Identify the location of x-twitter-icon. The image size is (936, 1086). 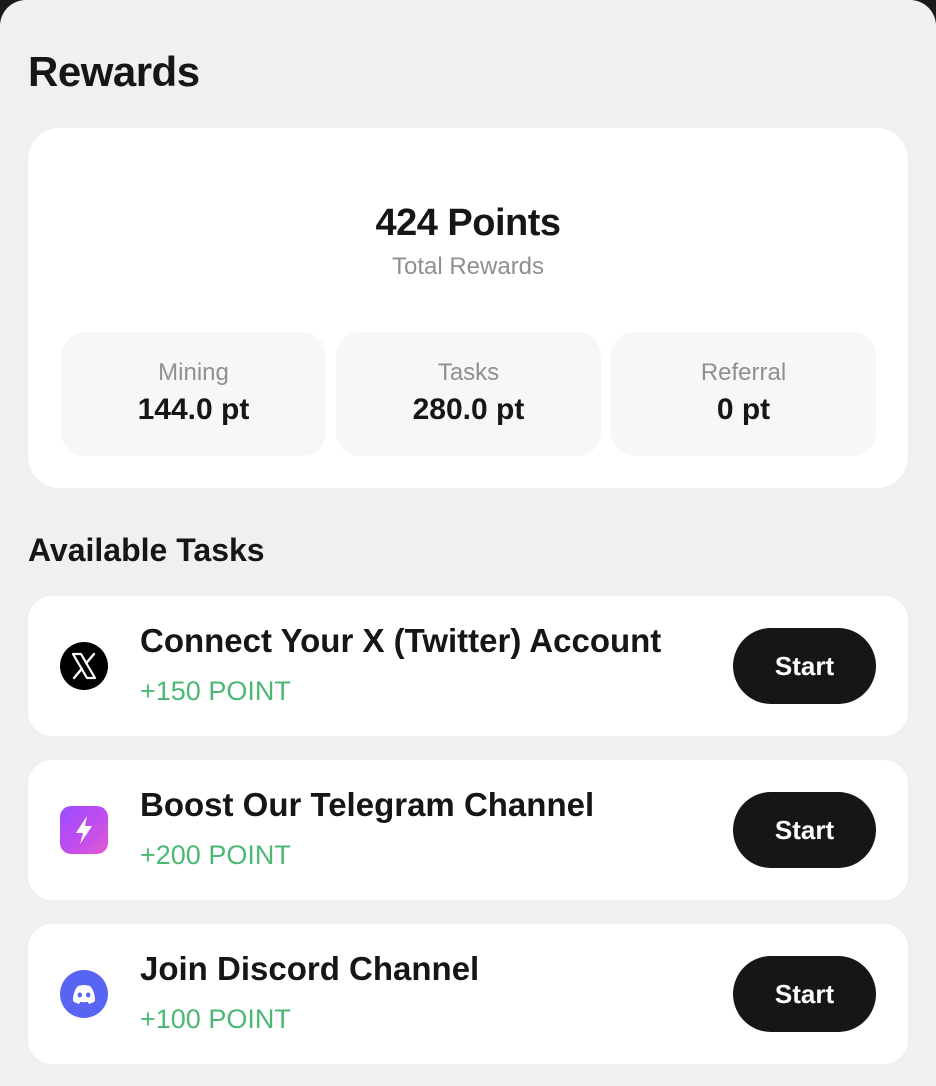
(84, 666).